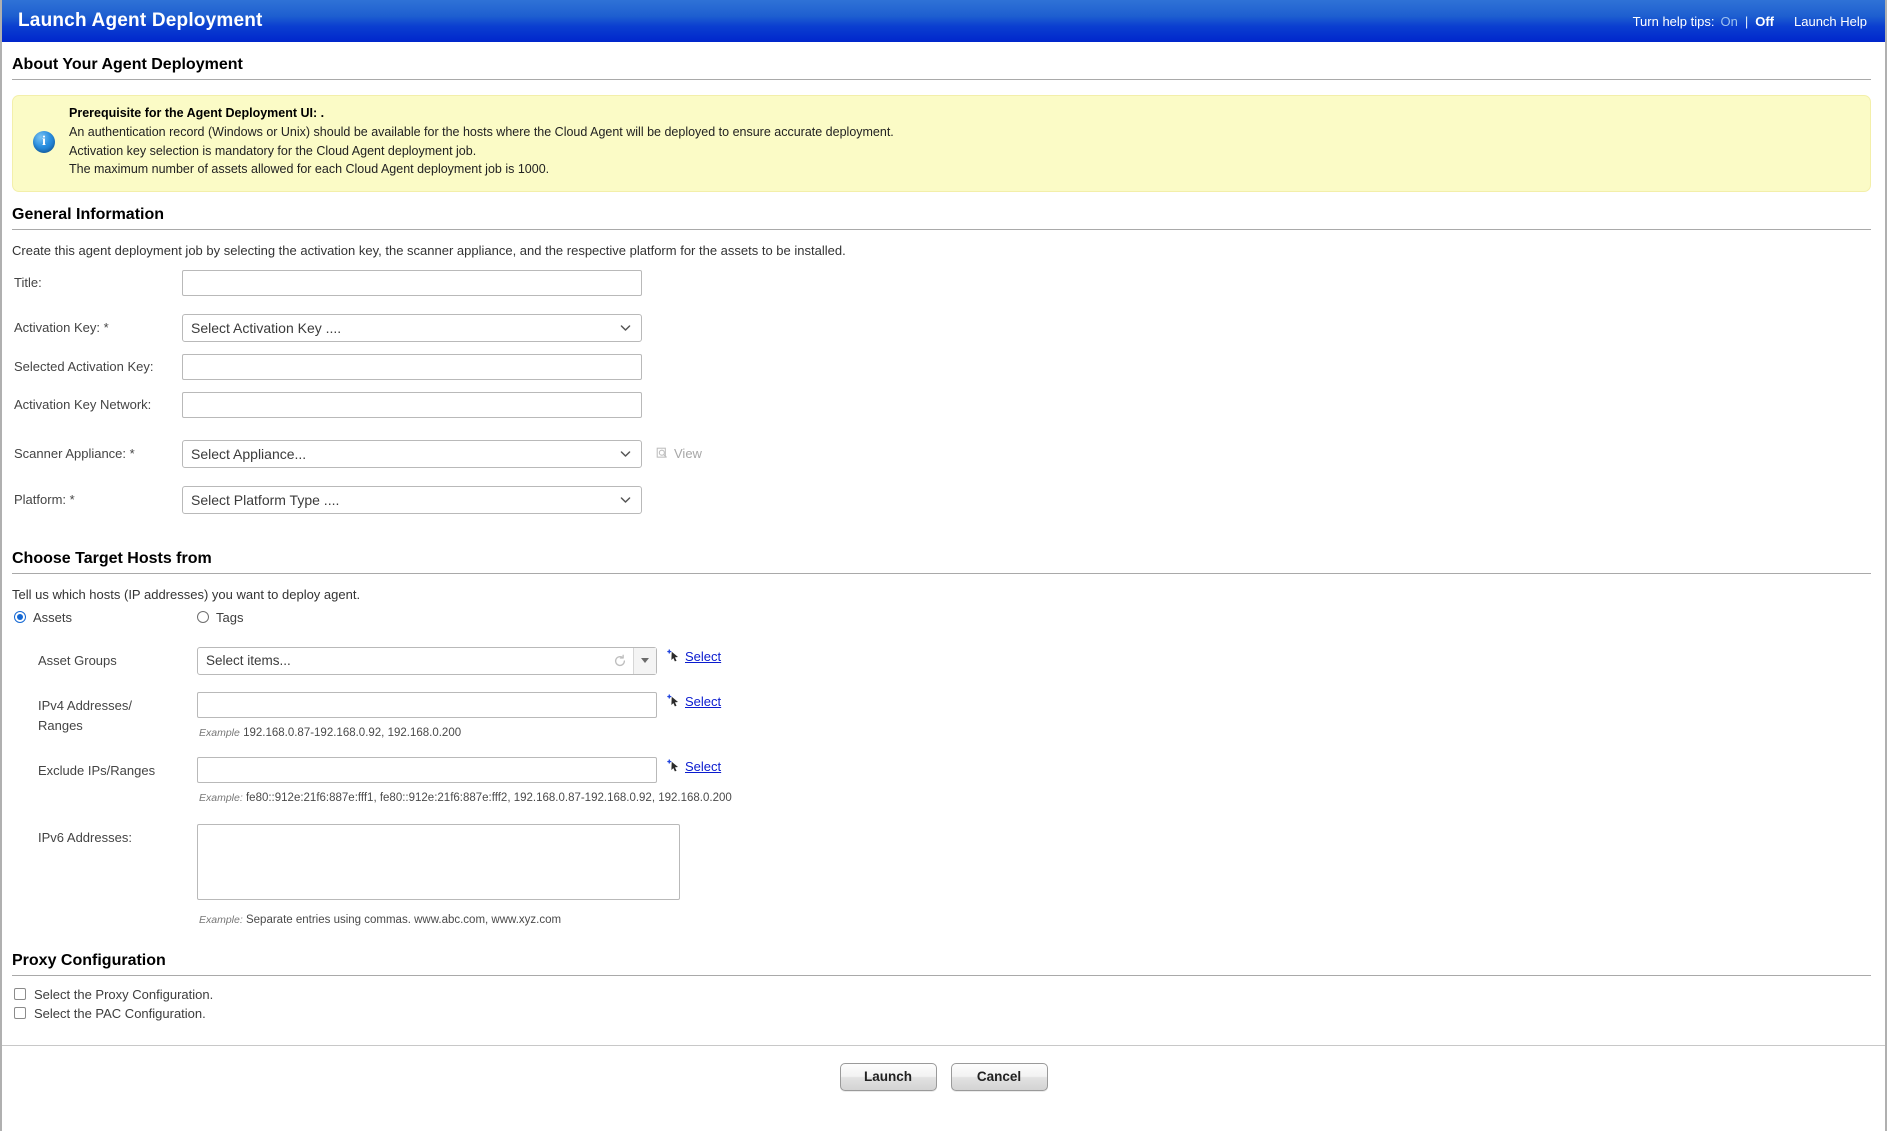  I want to click on refresh-icon, so click(620, 661).